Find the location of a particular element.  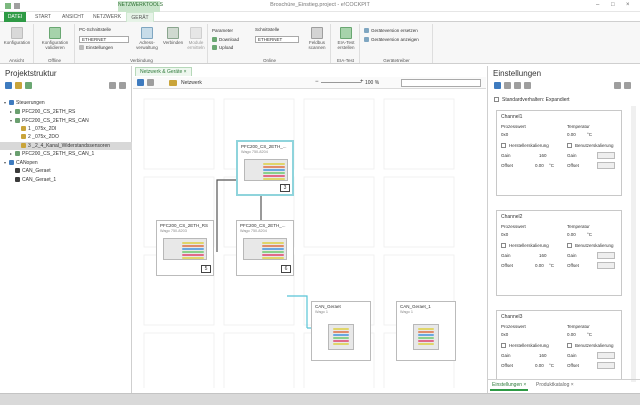

temperatur-value: 0.00 is located at coordinates (571, 134).